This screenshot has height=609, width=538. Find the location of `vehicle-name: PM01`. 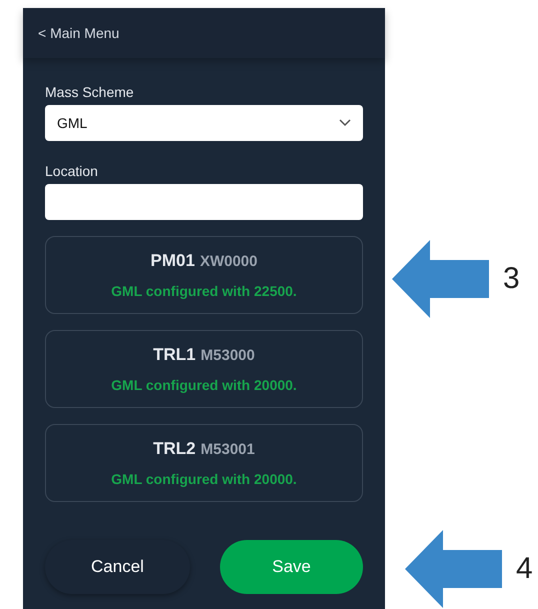

vehicle-name: PM01 is located at coordinates (172, 261).